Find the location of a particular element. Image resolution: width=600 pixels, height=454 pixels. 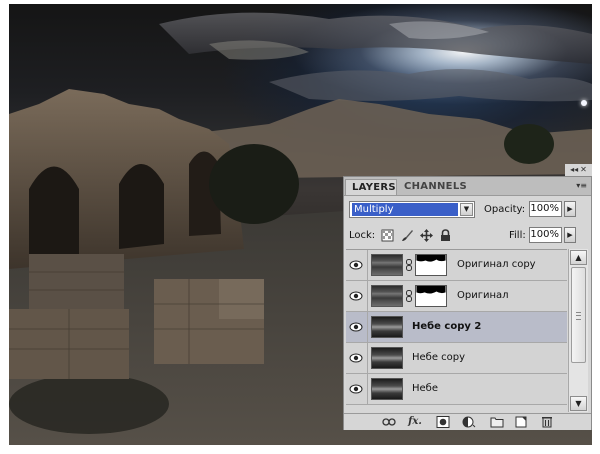

chevron-down-icon: ▼ is located at coordinates (466, 209).